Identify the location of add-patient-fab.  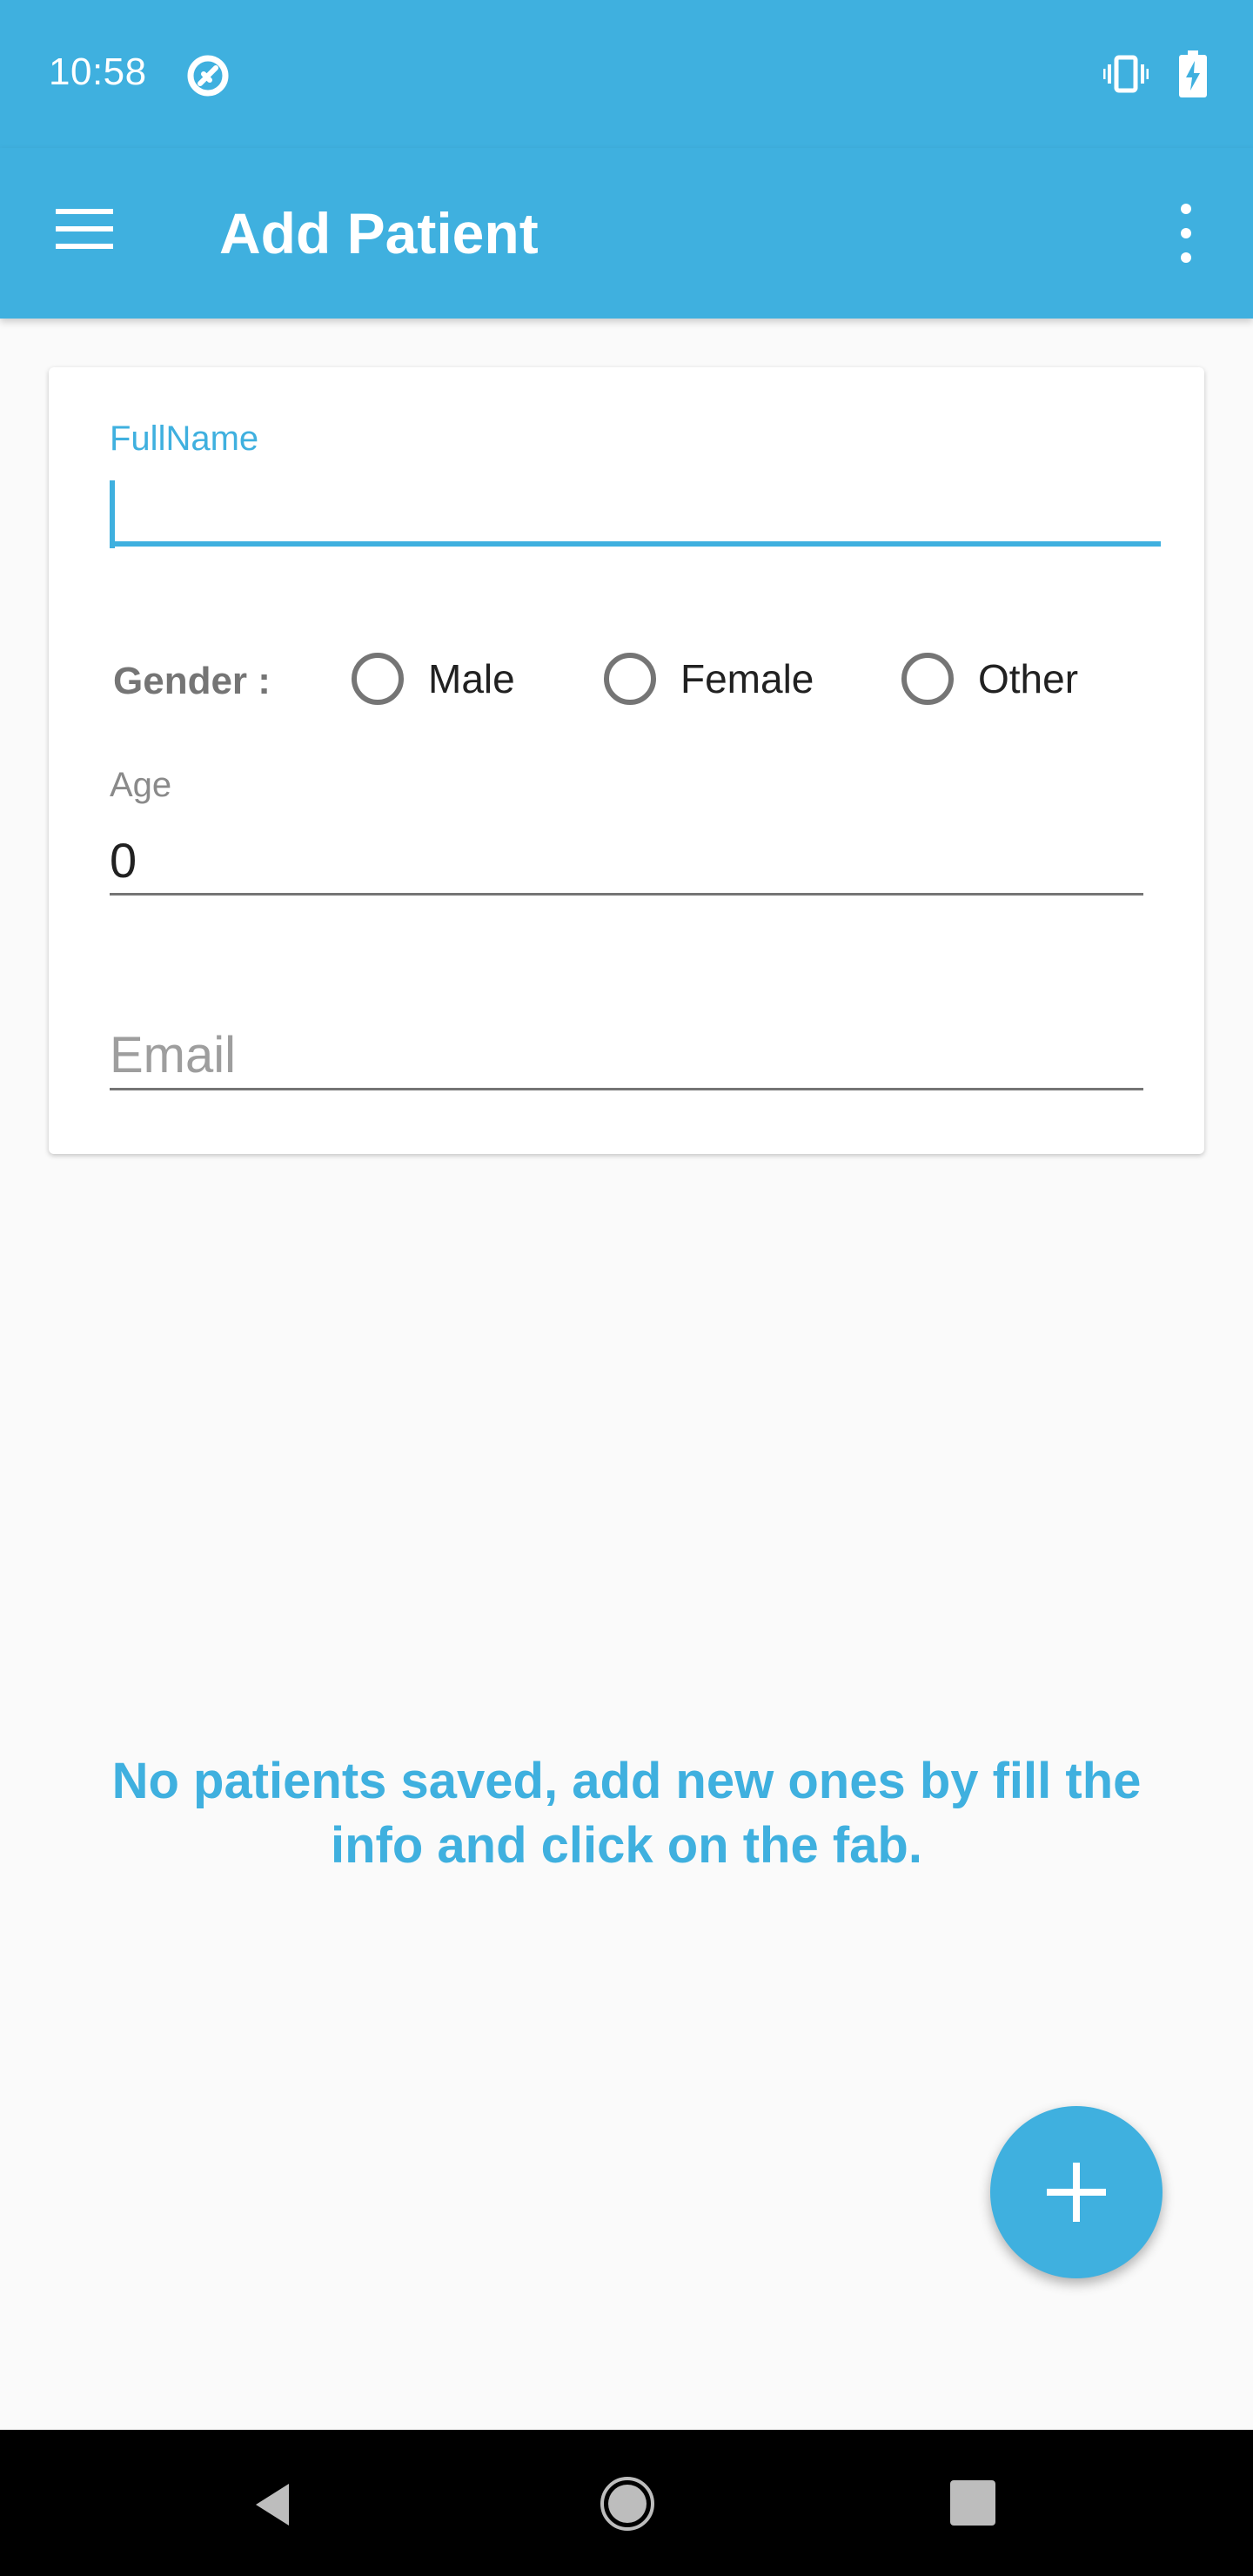
(1076, 2192).